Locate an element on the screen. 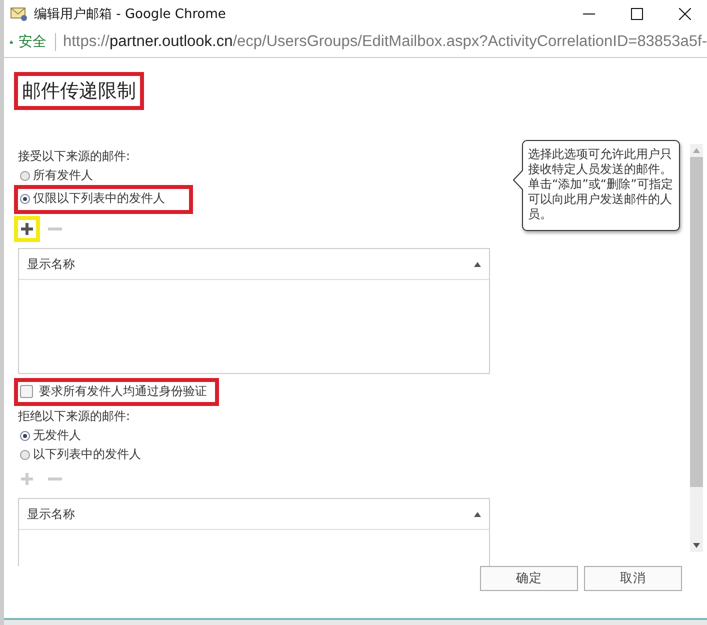 The height and width of the screenshot is (625, 707). option-label: 无发件人 is located at coordinates (57, 435).